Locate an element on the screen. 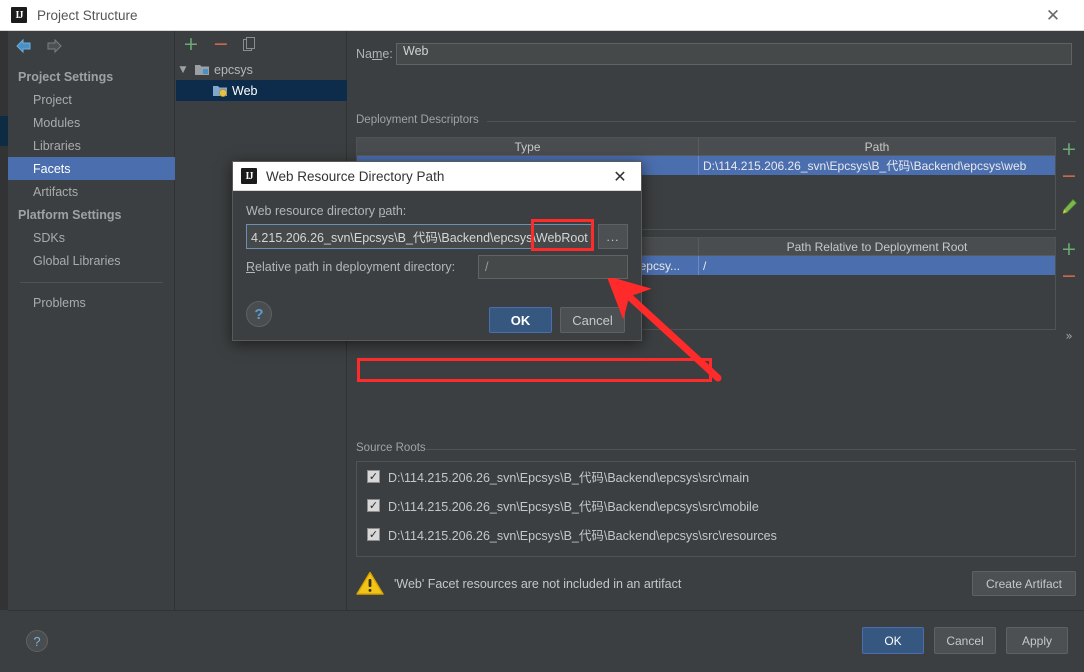 The image size is (1084, 672). dialog-ok-button: OK is located at coordinates (520, 320).